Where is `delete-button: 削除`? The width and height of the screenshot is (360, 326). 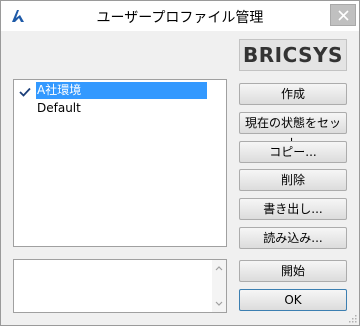 delete-button: 削除 is located at coordinates (293, 180).